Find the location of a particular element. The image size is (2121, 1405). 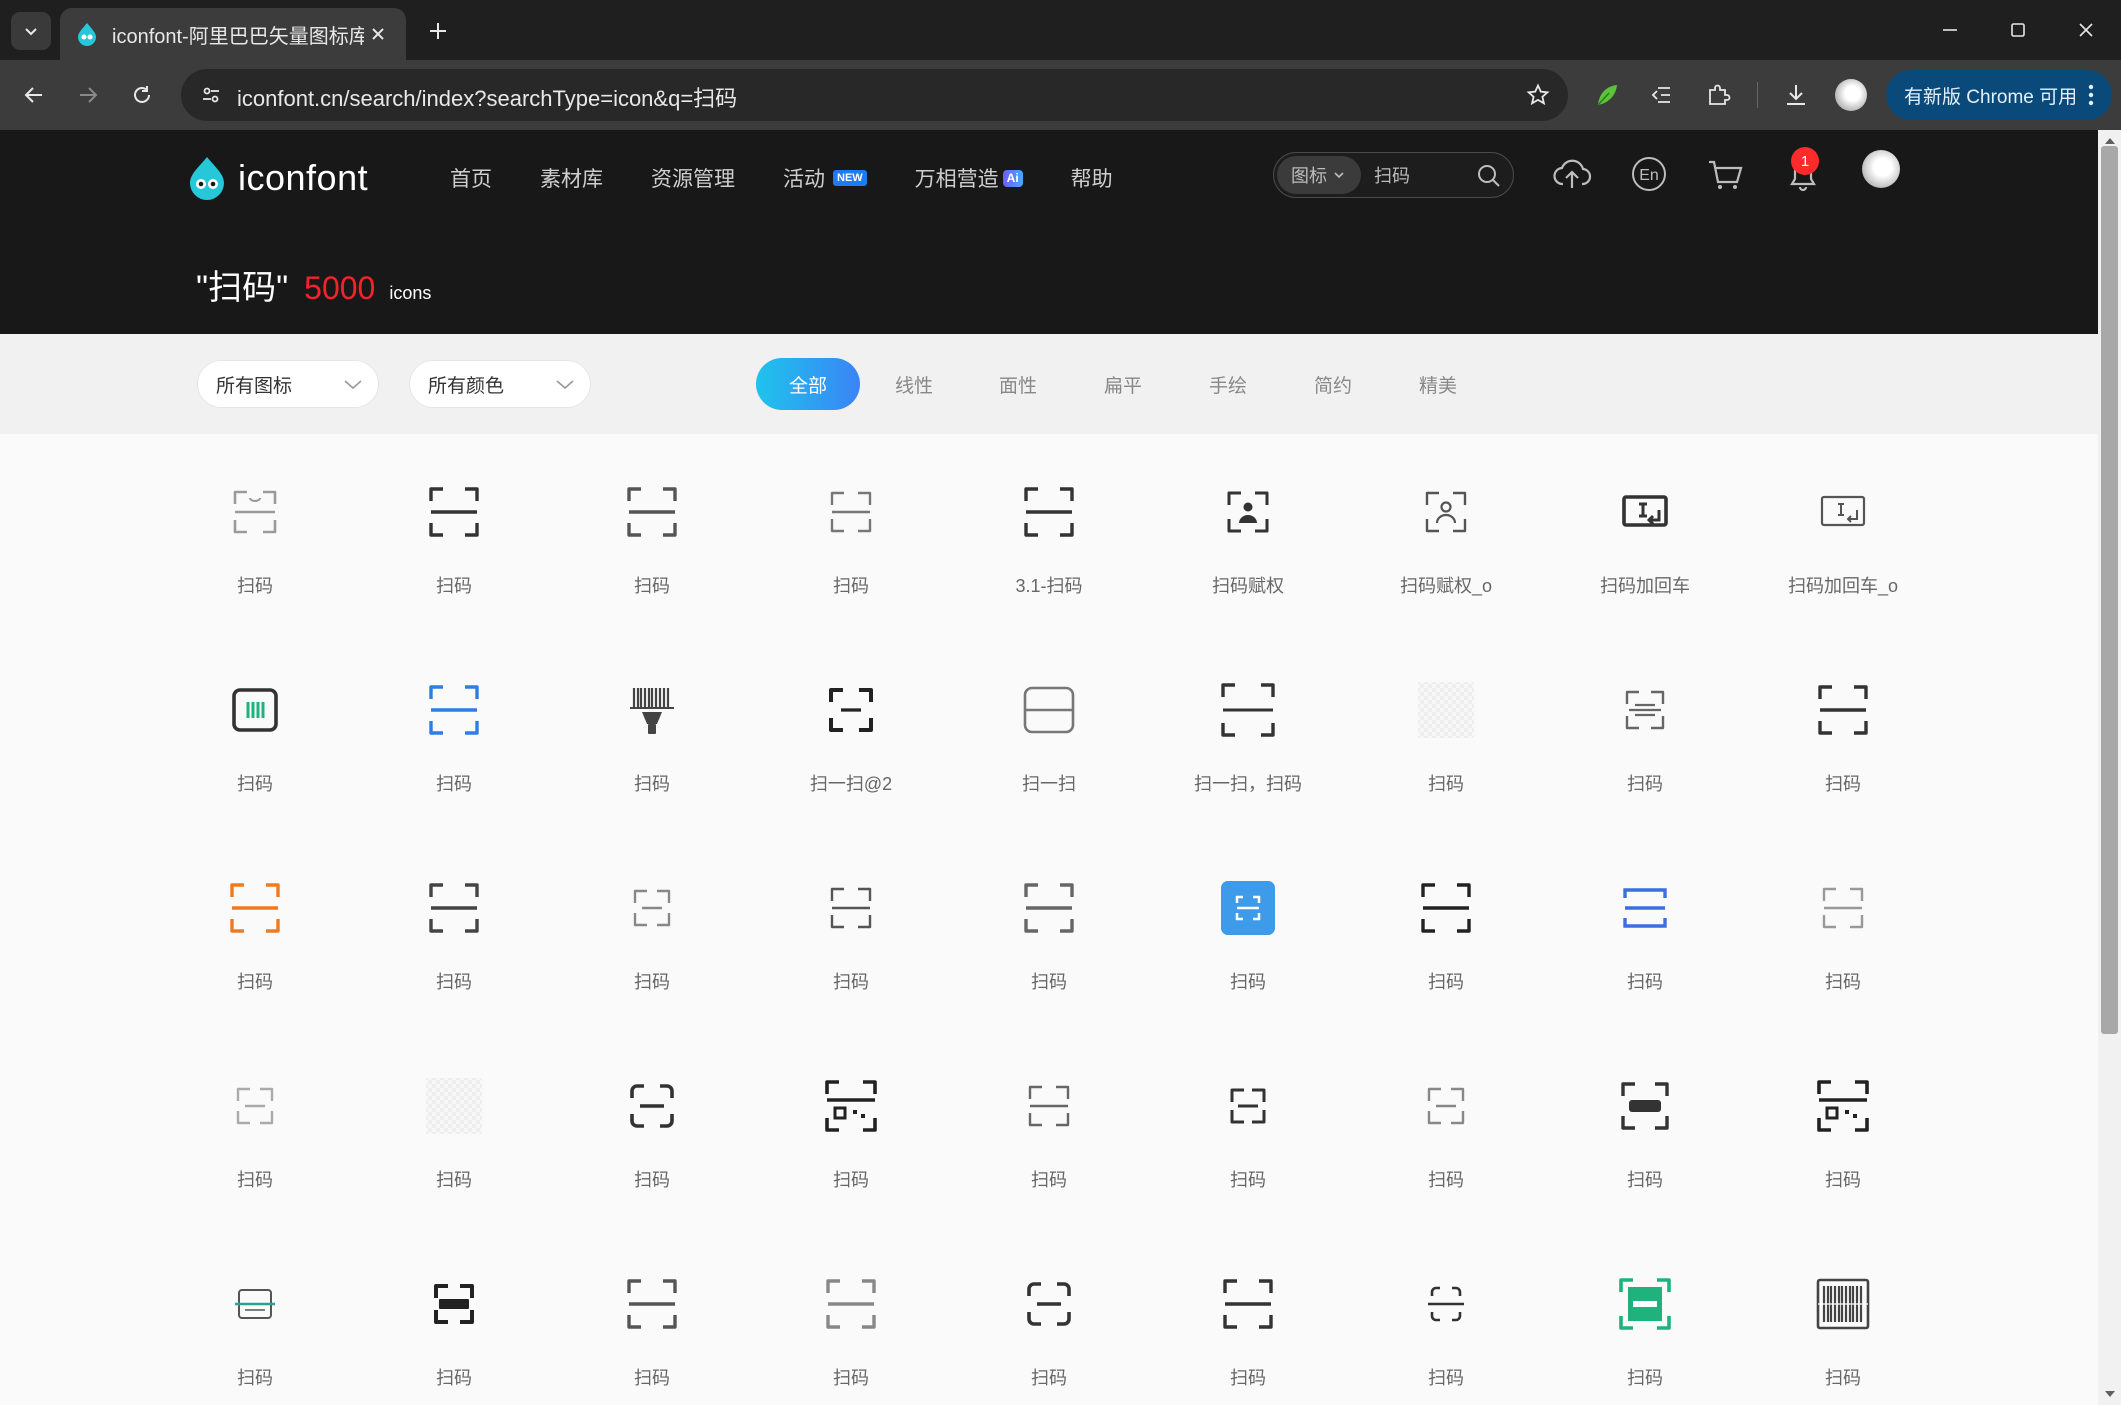

minimize-button is located at coordinates (1950, 30).